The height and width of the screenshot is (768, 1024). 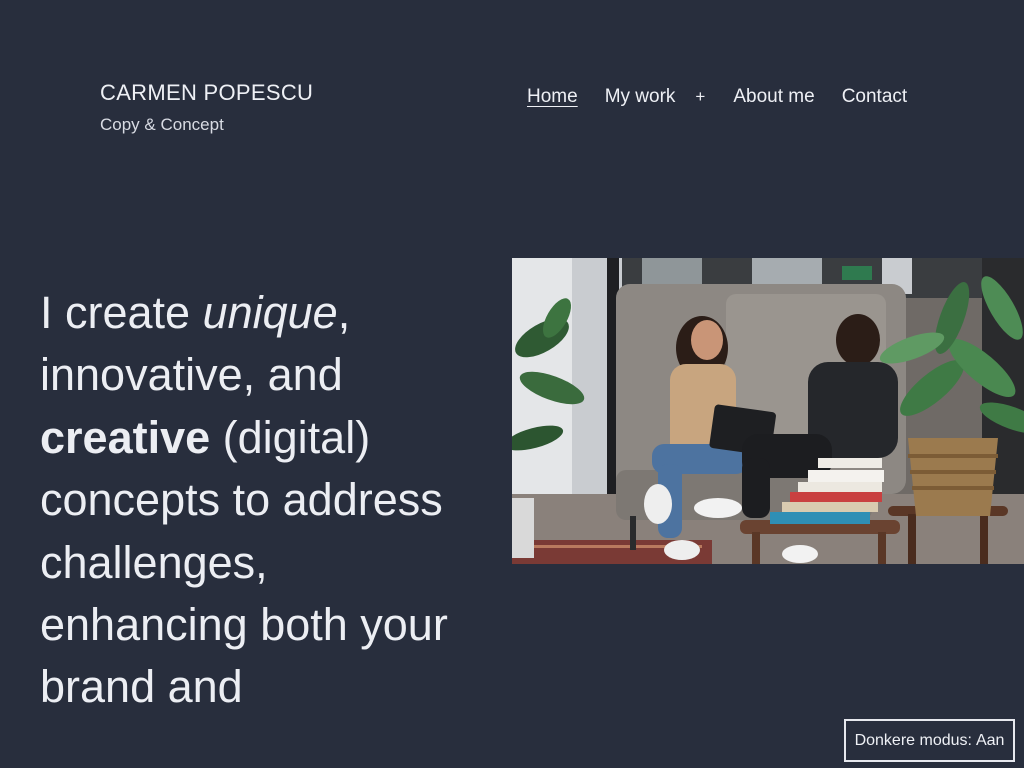 What do you see at coordinates (700, 97) in the screenshot?
I see `submenu-expand-icon: +` at bounding box center [700, 97].